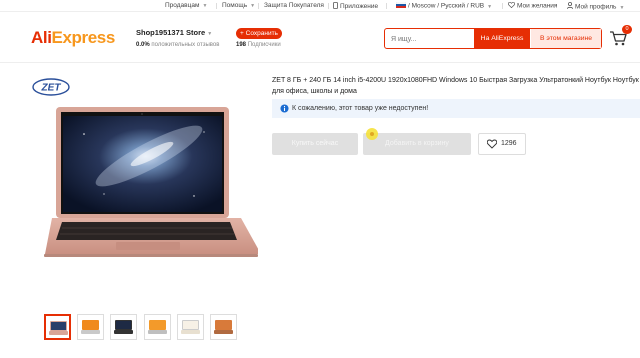 The width and height of the screenshot is (640, 358). I want to click on search-in-store-button: В этом магазине, so click(566, 38).